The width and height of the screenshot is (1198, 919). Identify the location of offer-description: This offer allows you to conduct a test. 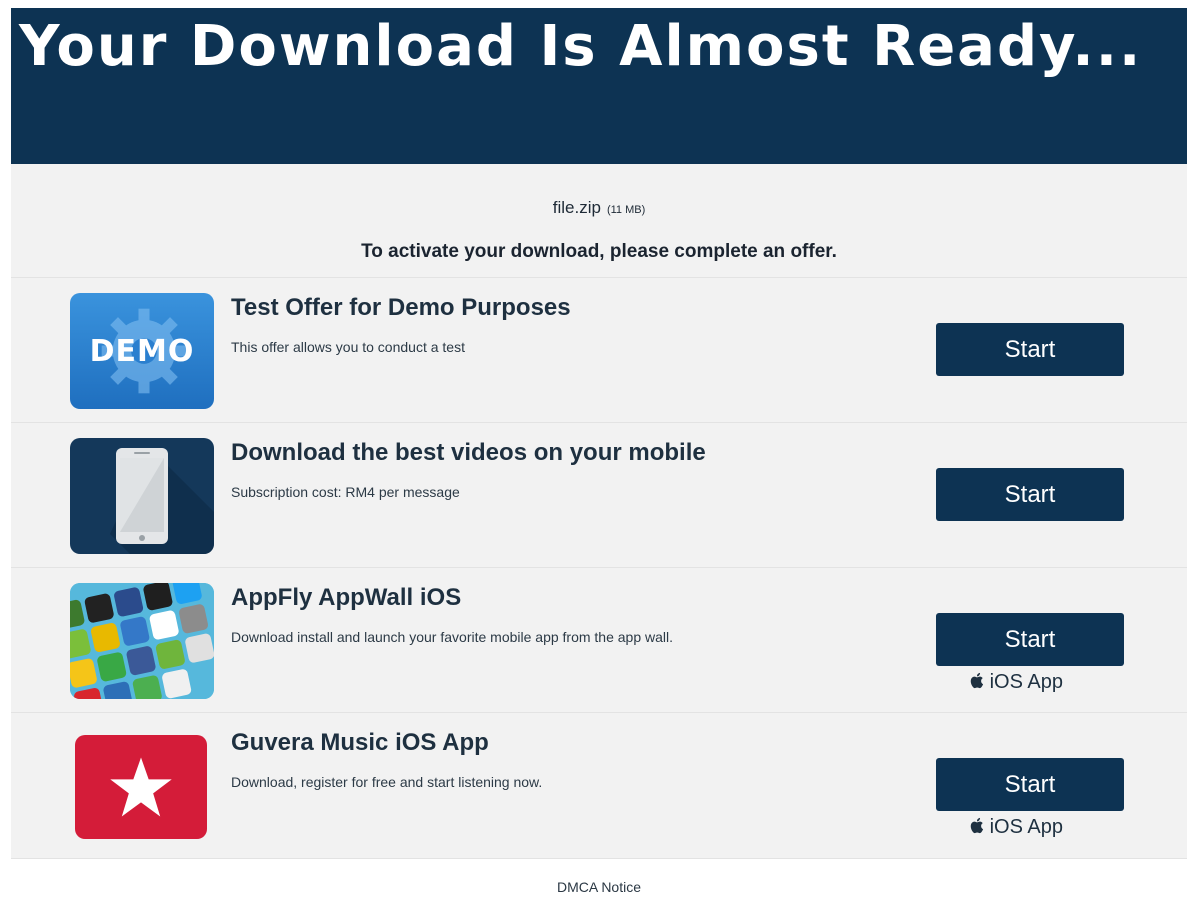
(348, 347).